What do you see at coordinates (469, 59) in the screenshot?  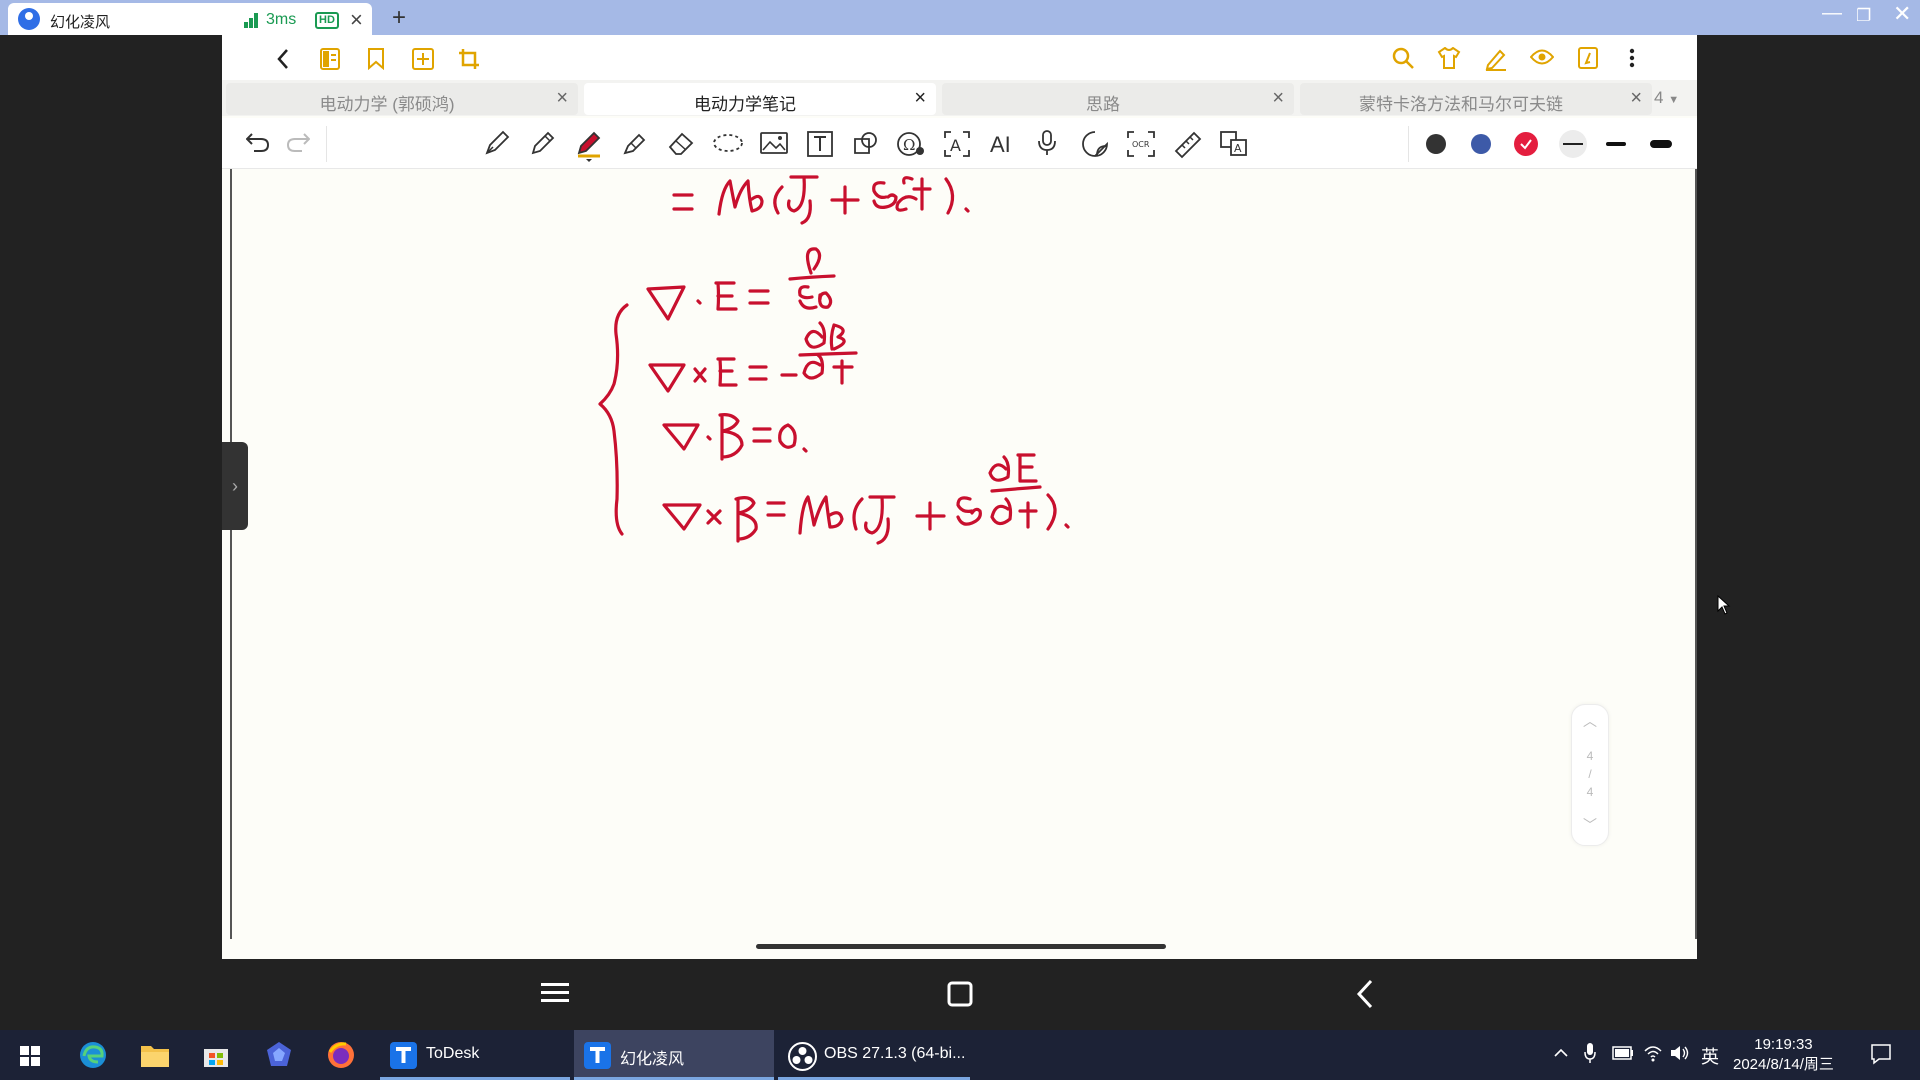 I see `crop-icon` at bounding box center [469, 59].